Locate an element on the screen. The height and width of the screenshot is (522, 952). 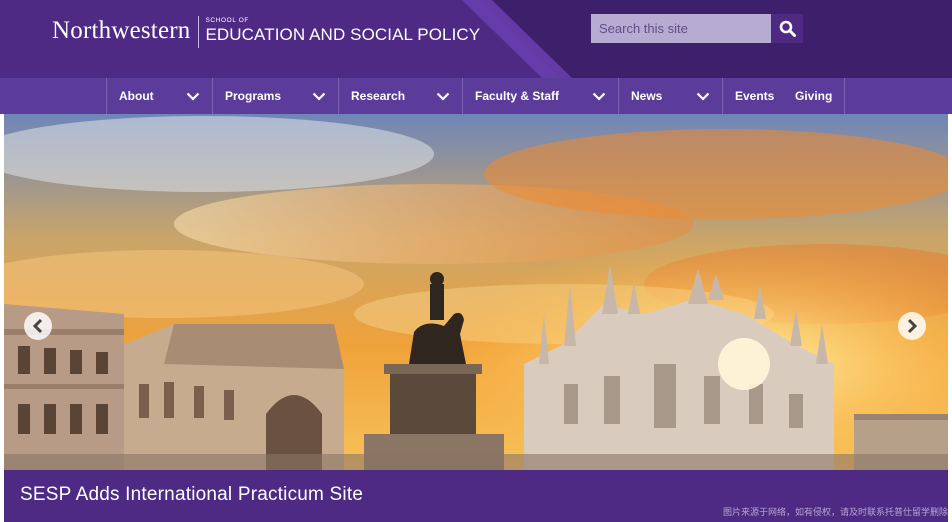
search-icon is located at coordinates (787, 28).